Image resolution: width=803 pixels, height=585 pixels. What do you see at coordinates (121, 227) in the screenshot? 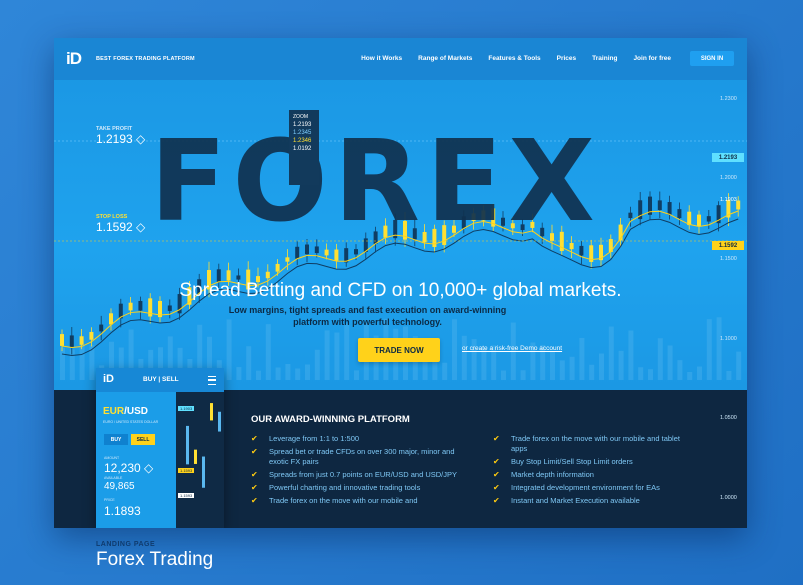
I see `stop-loss-value: 1.1592 ◇` at bounding box center [121, 227].